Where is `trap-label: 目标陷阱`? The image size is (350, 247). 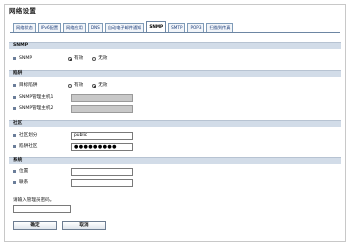
trap-label: 目标陷阱 is located at coordinates (28, 85).